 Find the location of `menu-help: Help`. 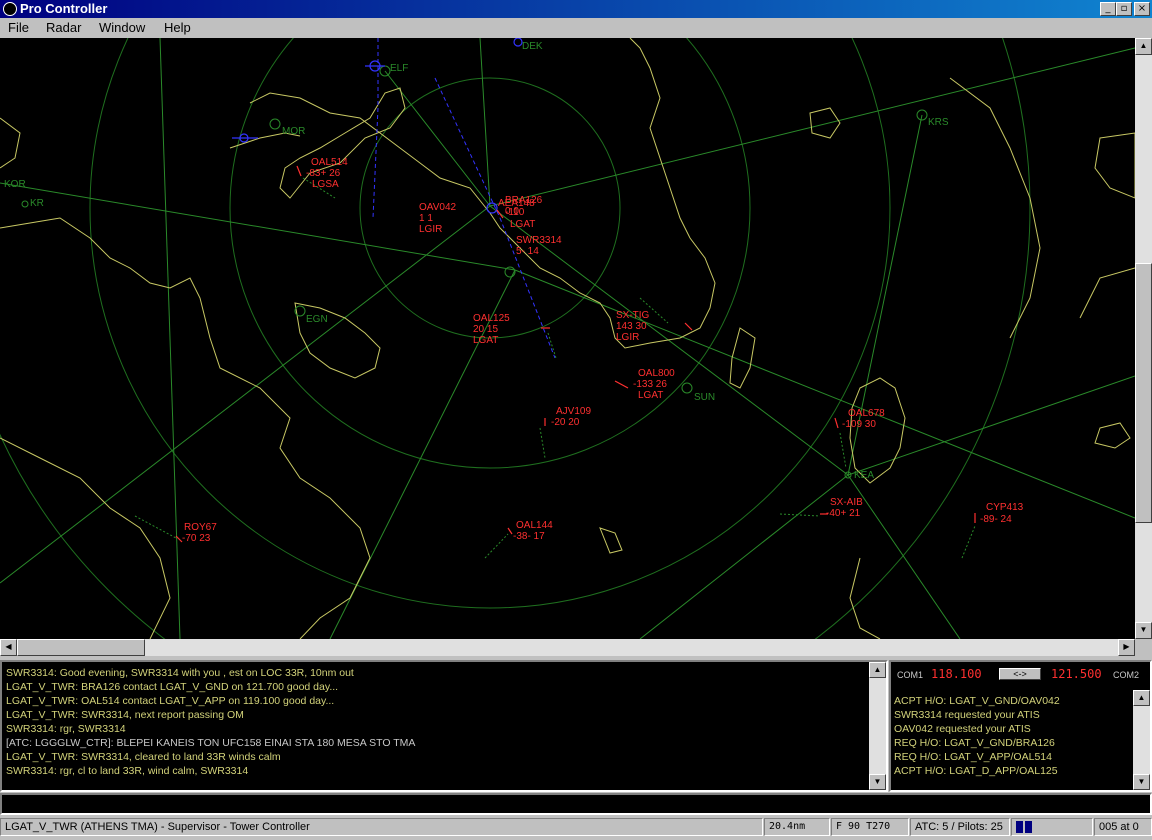

menu-help: Help is located at coordinates (177, 28).